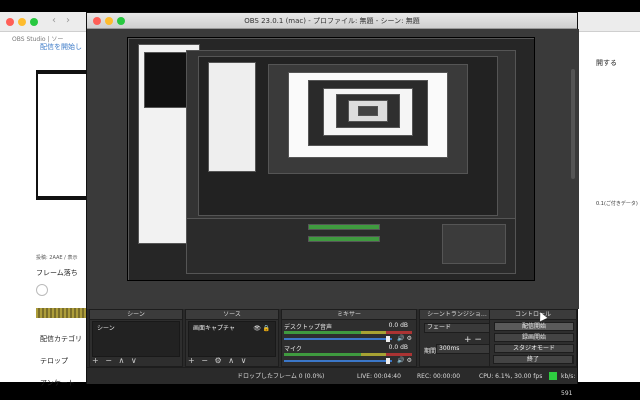  What do you see at coordinates (457, 338) in the screenshot?
I see `transitions-dock: シーントランジショ… フェード + − 期間 300ms` at bounding box center [457, 338].